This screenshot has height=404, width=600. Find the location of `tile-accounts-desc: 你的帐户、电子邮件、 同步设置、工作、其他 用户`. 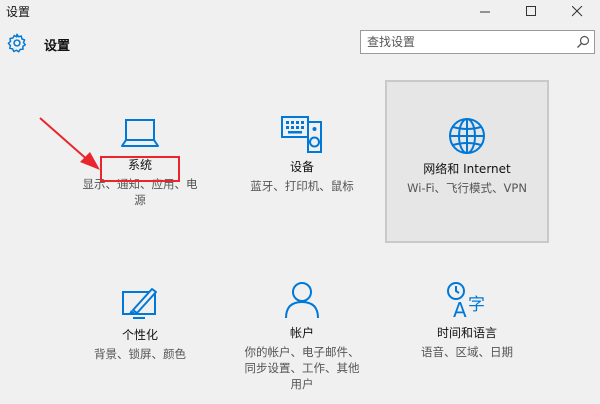

tile-accounts-desc: 你的帐户、电子邮件、 同步设置、工作、其他 用户 is located at coordinates (302, 368).